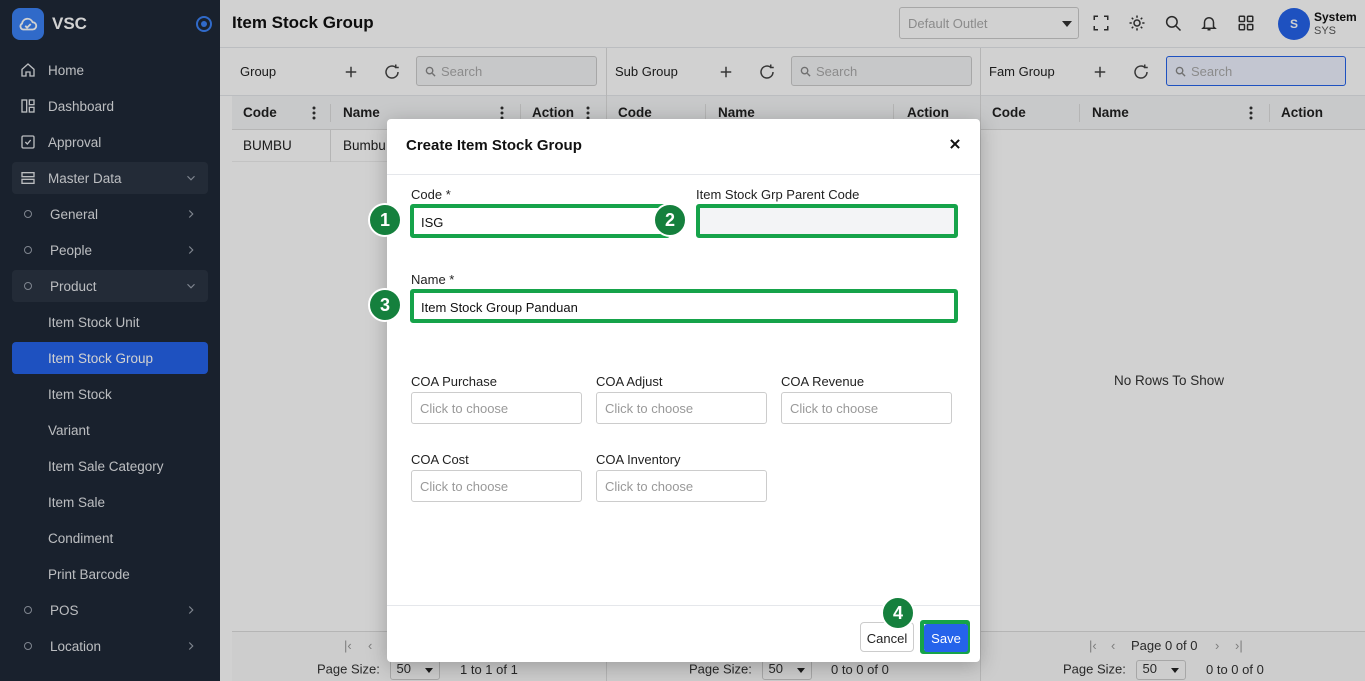 The image size is (1365, 681). What do you see at coordinates (670, 220) in the screenshot?
I see `step-badge-2: 2` at bounding box center [670, 220].